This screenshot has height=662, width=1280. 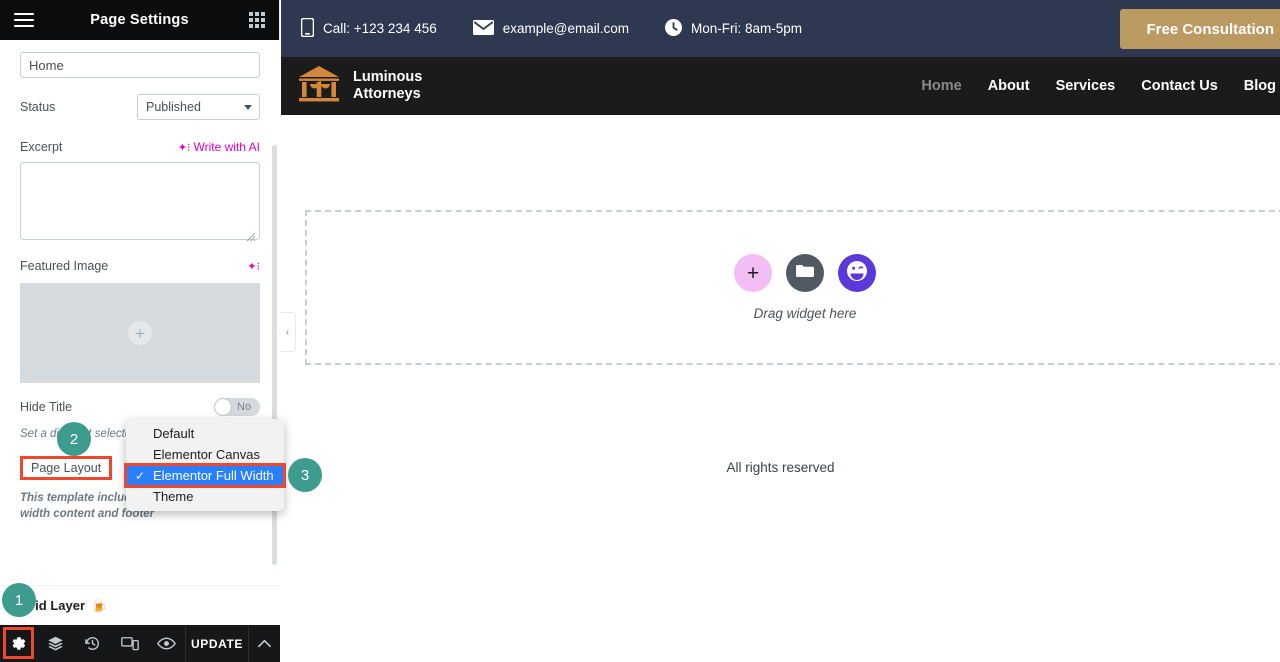 I want to click on ai-builder-button, so click(x=857, y=273).